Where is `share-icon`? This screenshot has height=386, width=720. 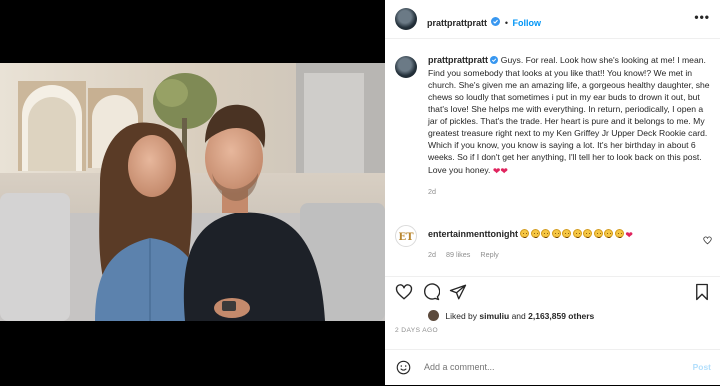
share-icon is located at coordinates (458, 294).